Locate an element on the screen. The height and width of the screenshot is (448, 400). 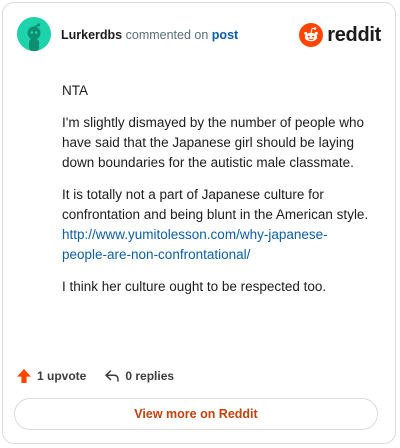
commented-on-text: commented on is located at coordinates (167, 35).